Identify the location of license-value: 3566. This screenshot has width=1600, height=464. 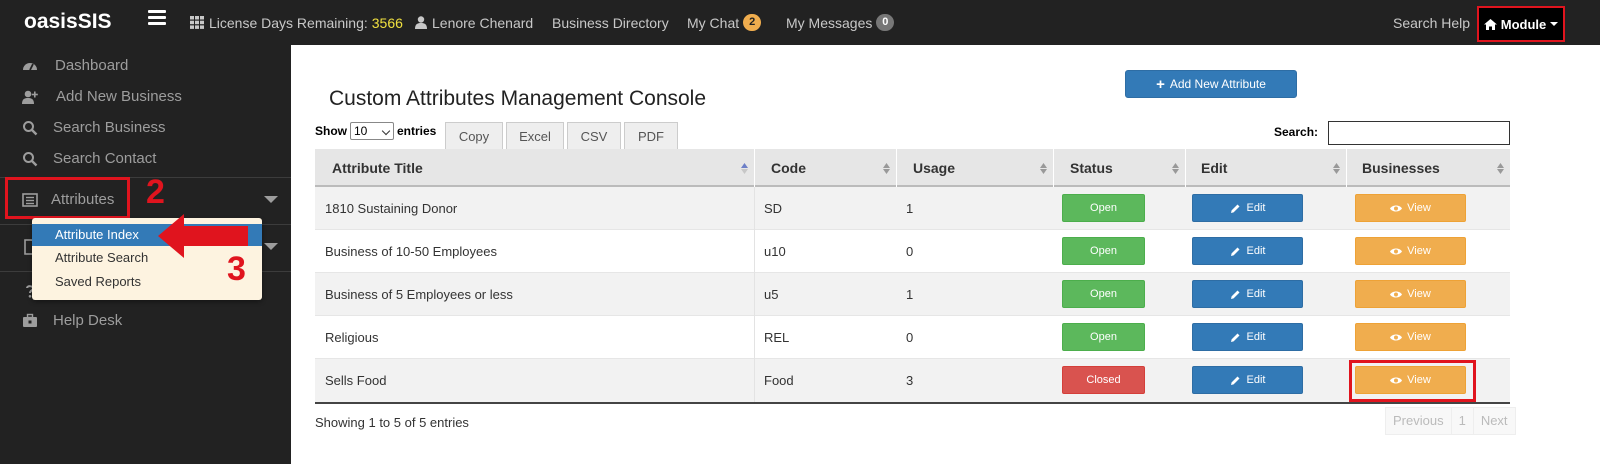
(387, 22).